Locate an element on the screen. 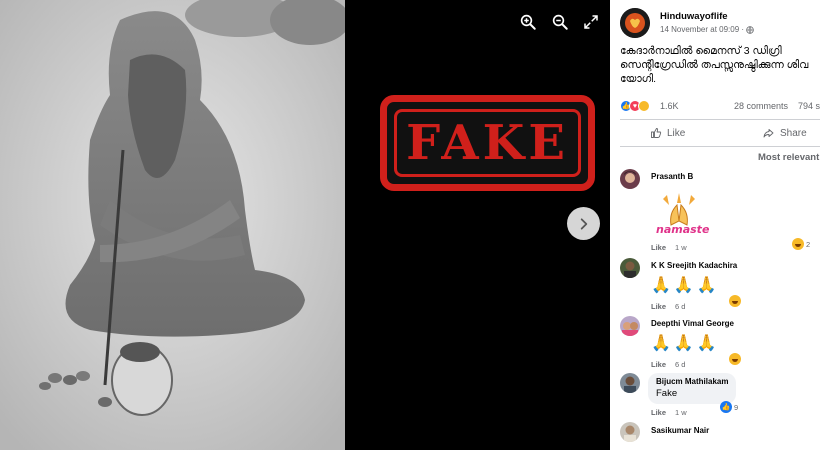  zoom-in-button is located at coordinates (528, 22).